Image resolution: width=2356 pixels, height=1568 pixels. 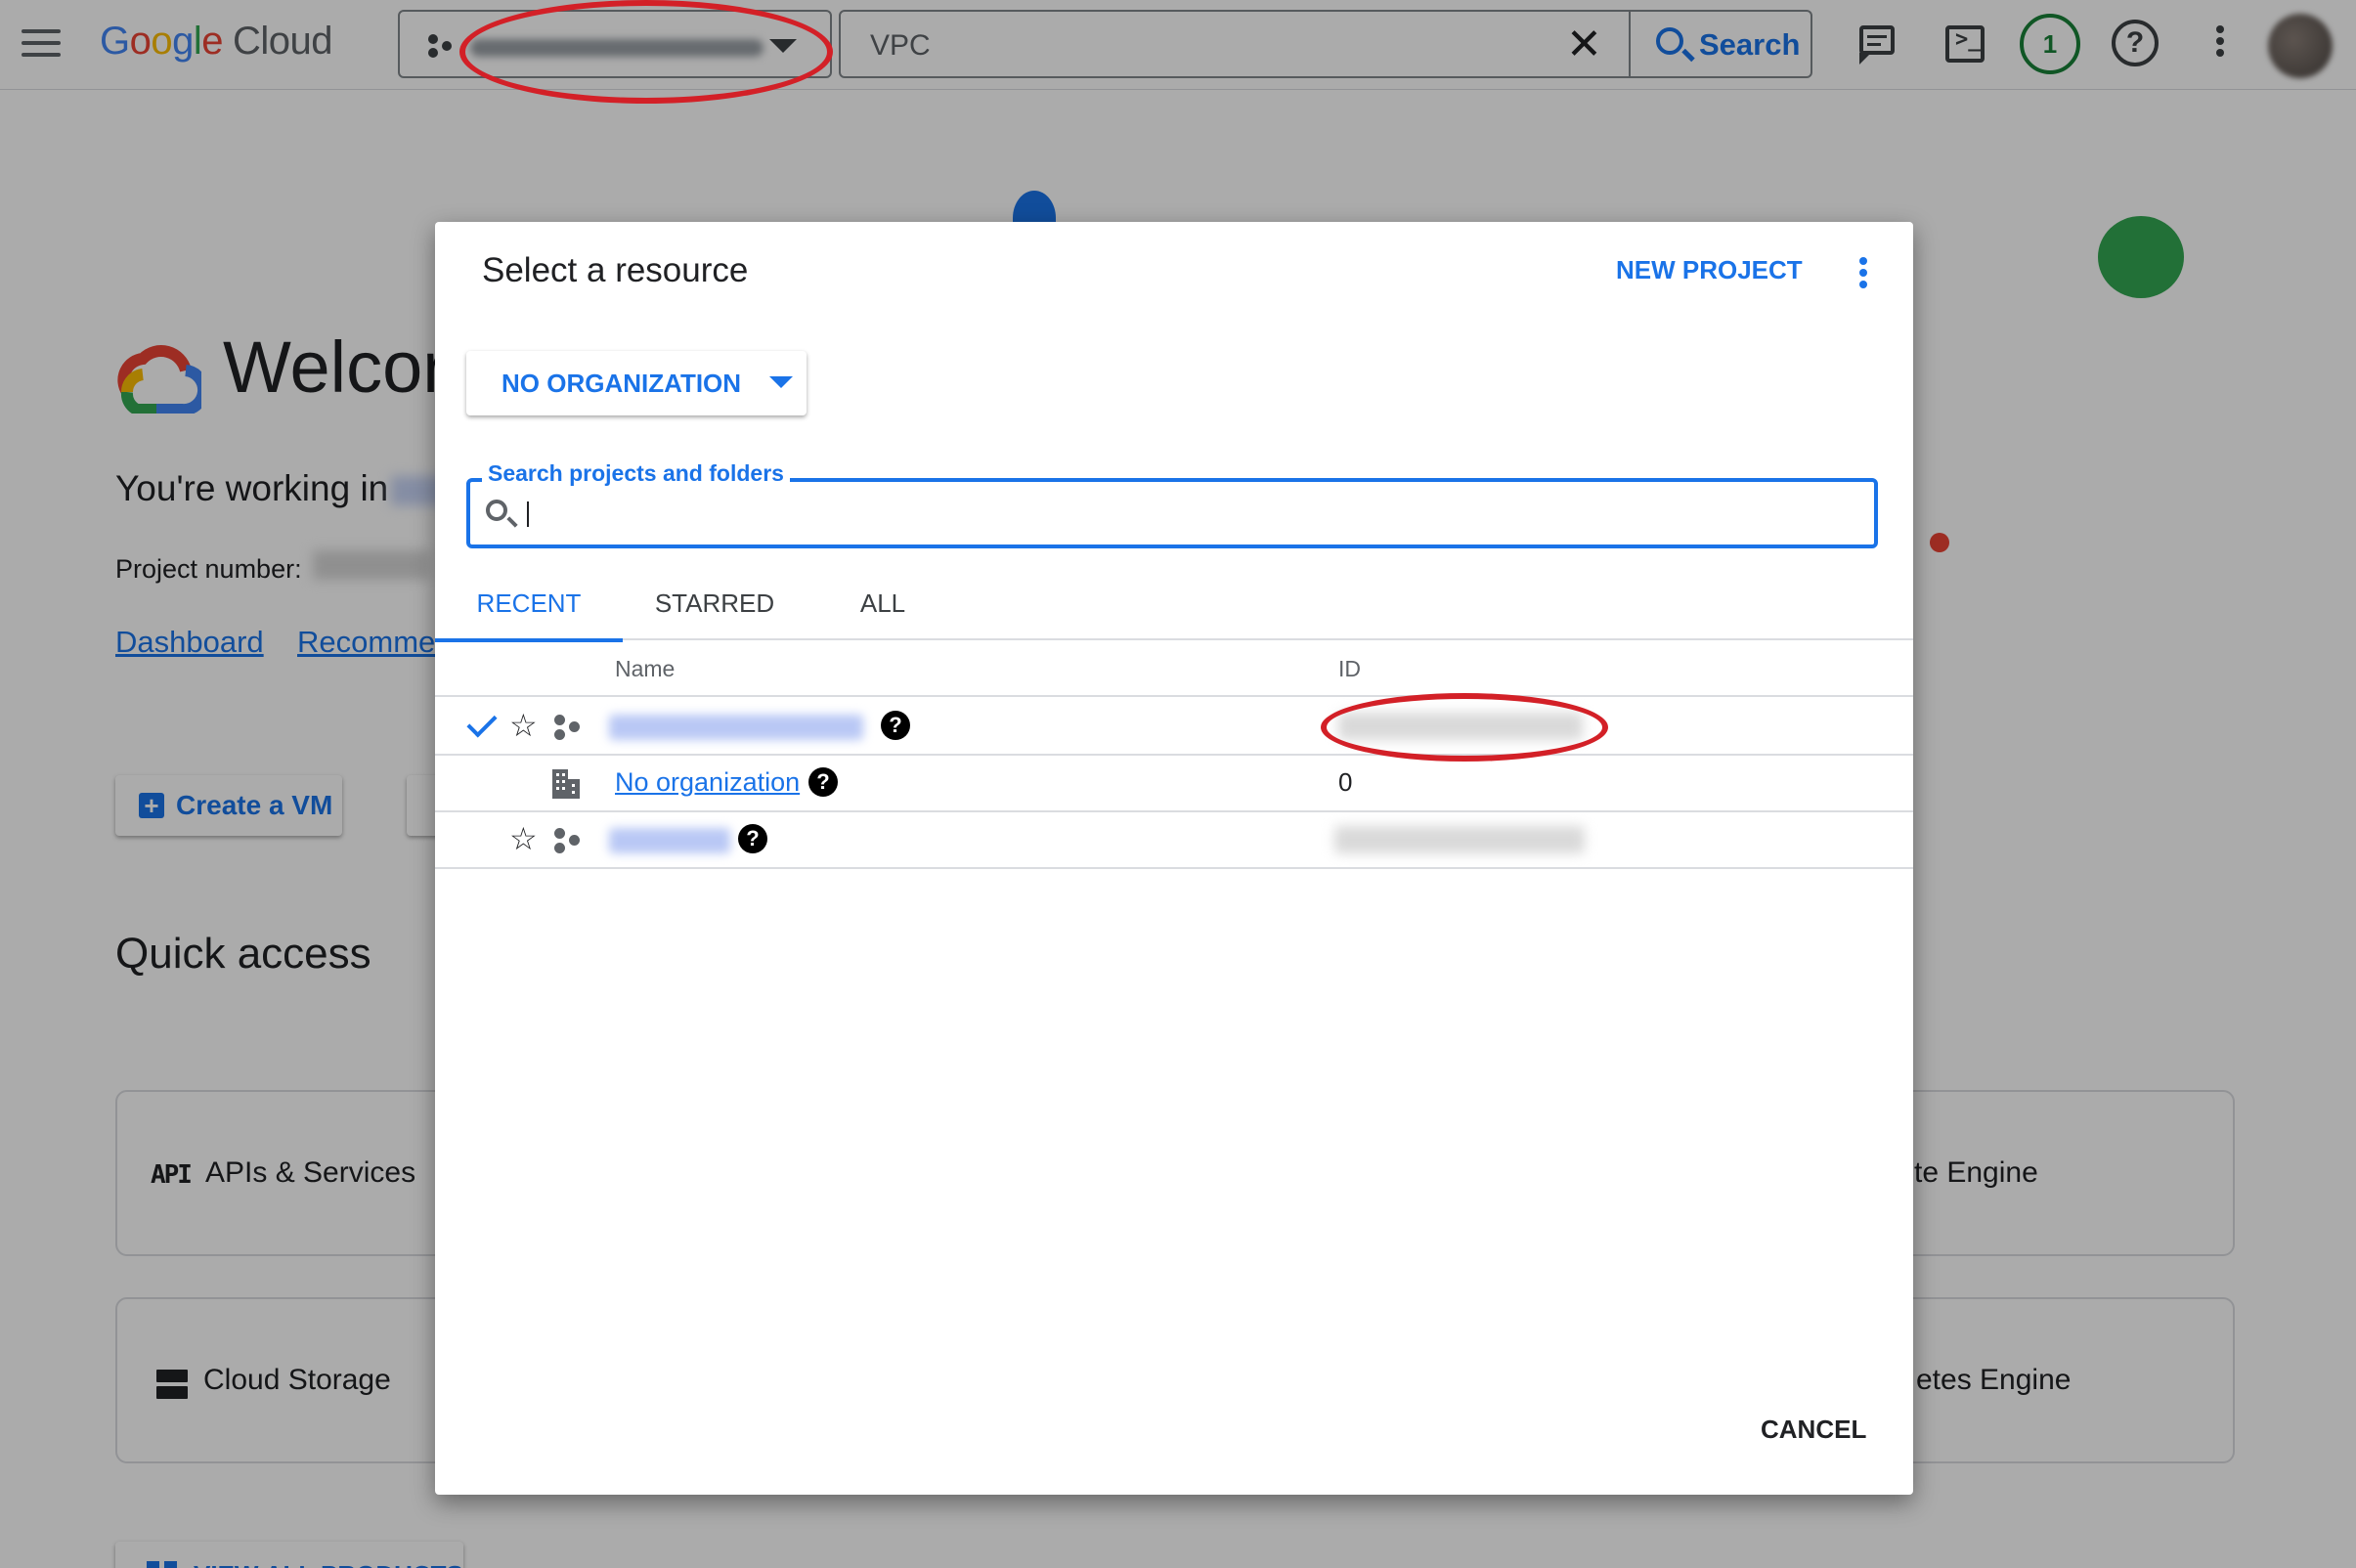 What do you see at coordinates (1345, 782) in the screenshot?
I see `organization-id: 0` at bounding box center [1345, 782].